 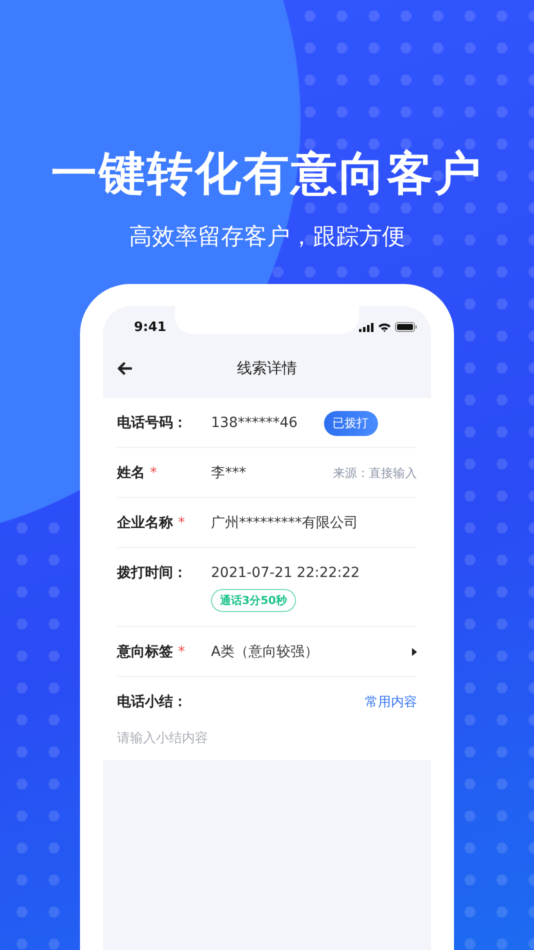 What do you see at coordinates (150, 327) in the screenshot?
I see `status-time: 9:41` at bounding box center [150, 327].